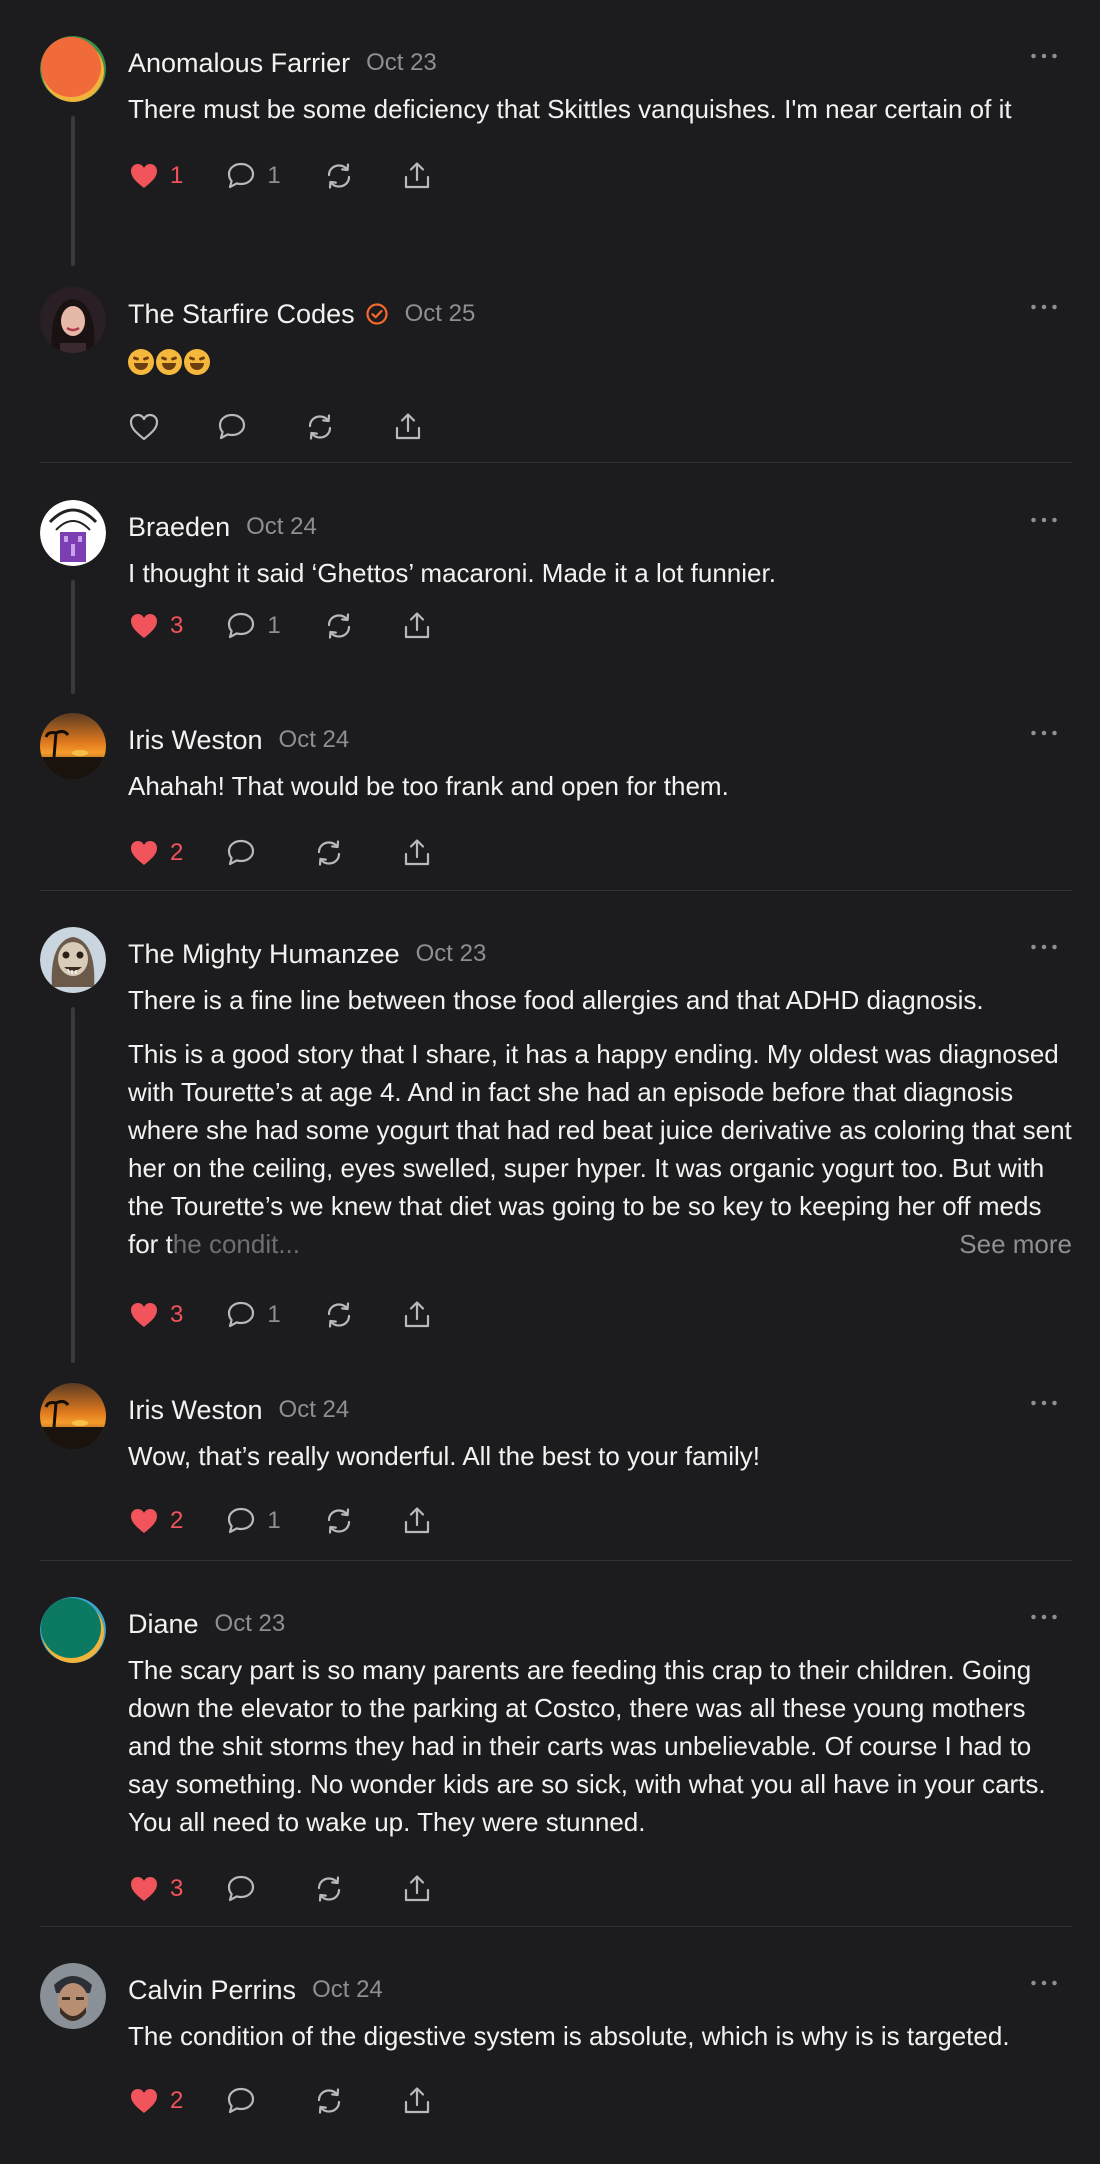 This screenshot has width=1100, height=2164. What do you see at coordinates (281, 526) in the screenshot?
I see `post-date: Oct 24` at bounding box center [281, 526].